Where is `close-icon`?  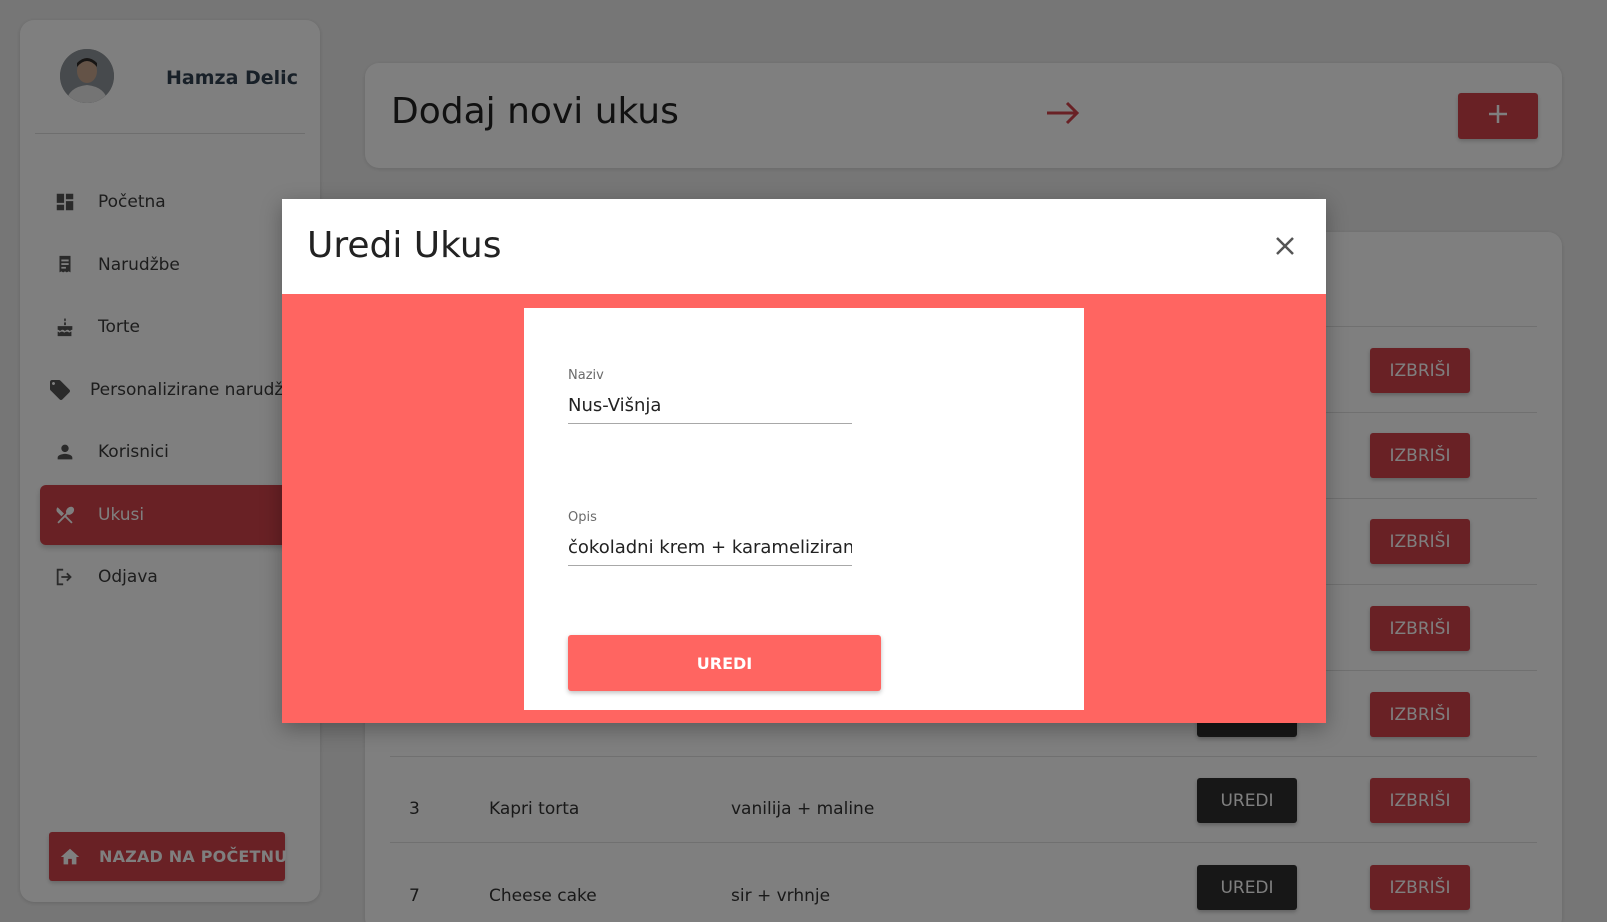 close-icon is located at coordinates (1285, 246).